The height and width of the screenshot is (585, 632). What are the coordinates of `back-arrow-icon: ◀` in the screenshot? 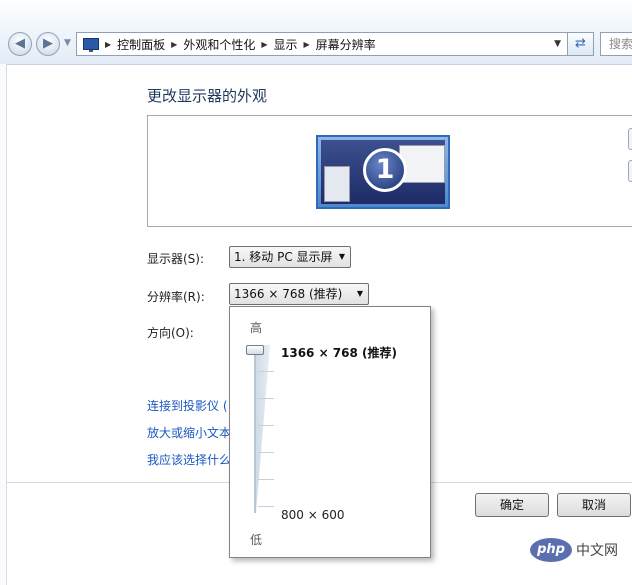 It's located at (20, 43).